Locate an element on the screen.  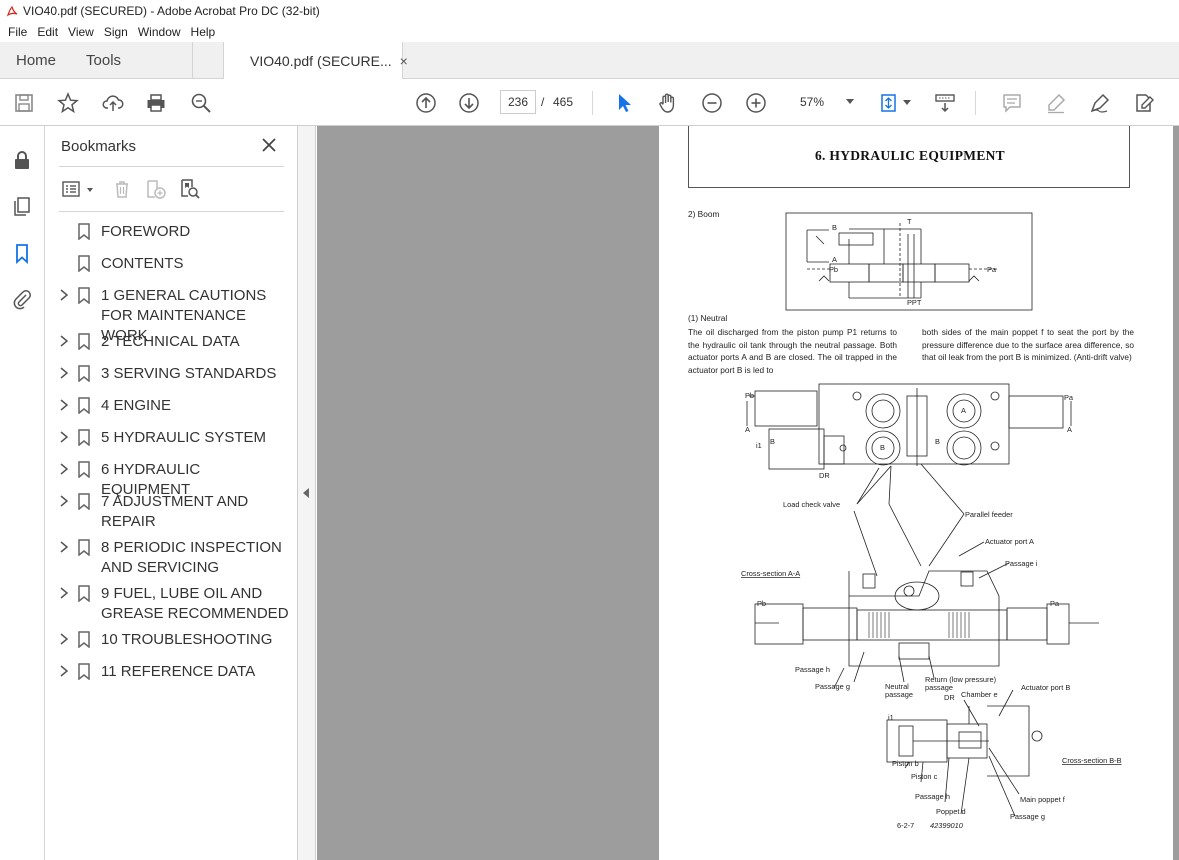
bookmark-options-icon is located at coordinates (73, 189).